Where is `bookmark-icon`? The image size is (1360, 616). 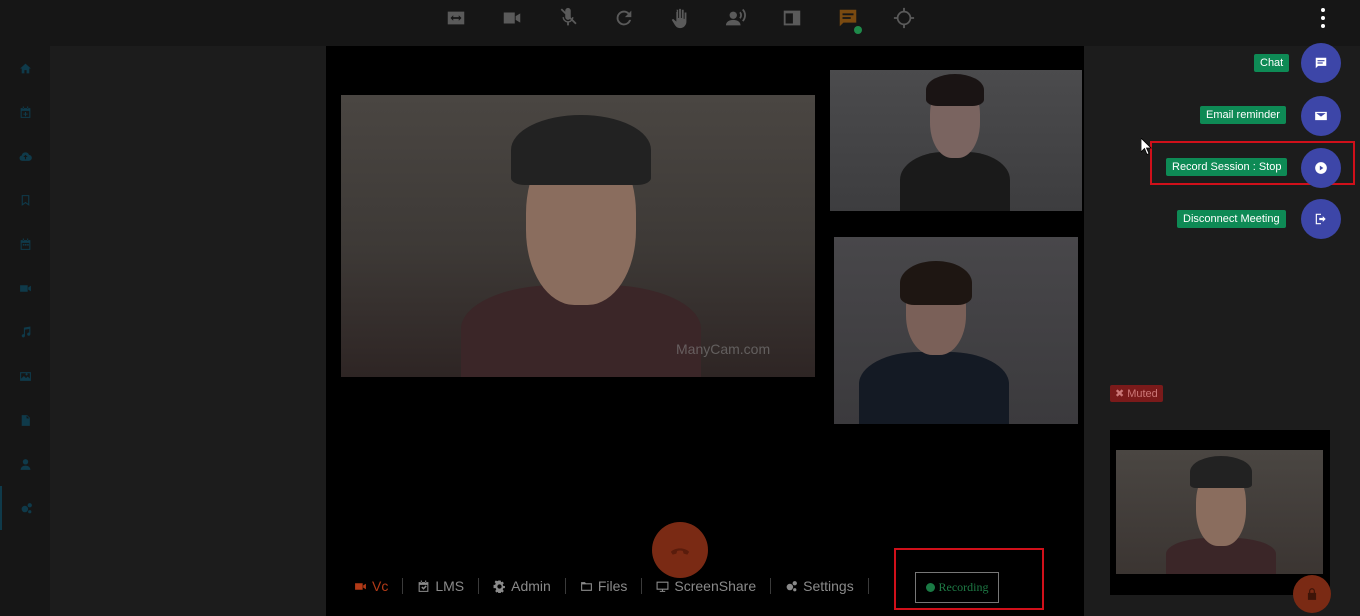
bookmark-icon is located at coordinates (25, 200).